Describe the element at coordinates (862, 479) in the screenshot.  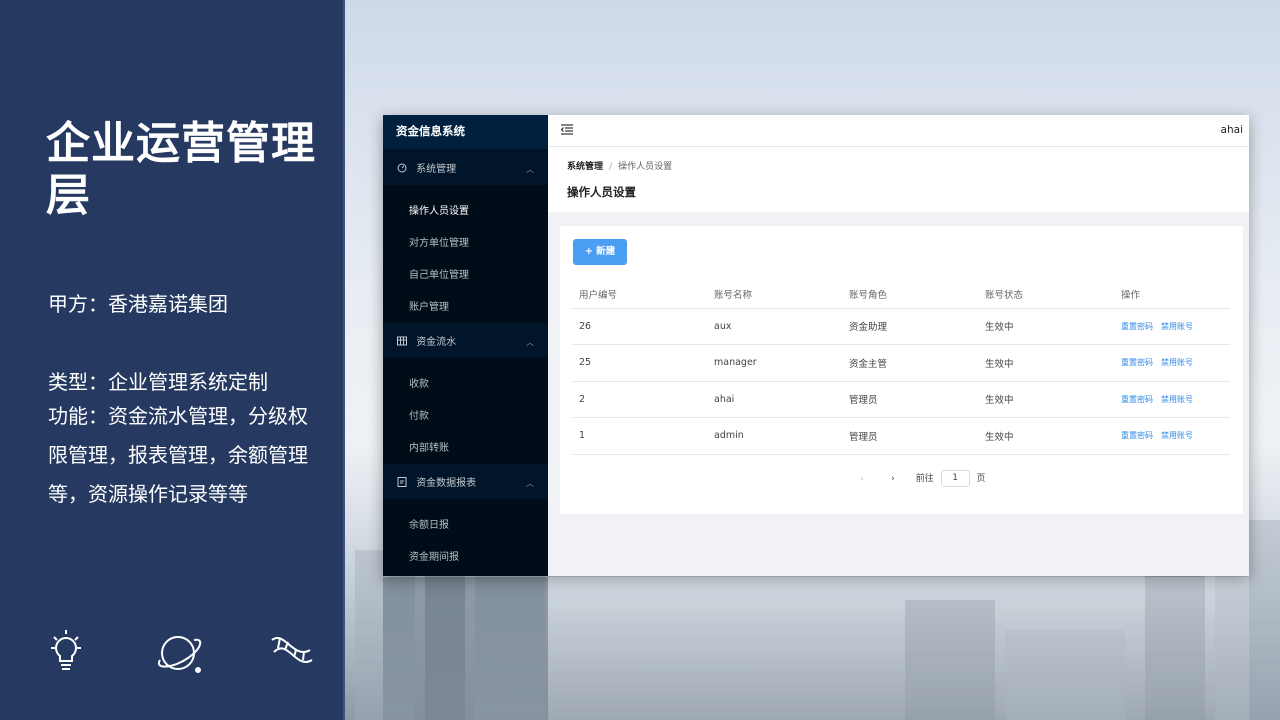
I see `prev-page-button: ‹` at that location.